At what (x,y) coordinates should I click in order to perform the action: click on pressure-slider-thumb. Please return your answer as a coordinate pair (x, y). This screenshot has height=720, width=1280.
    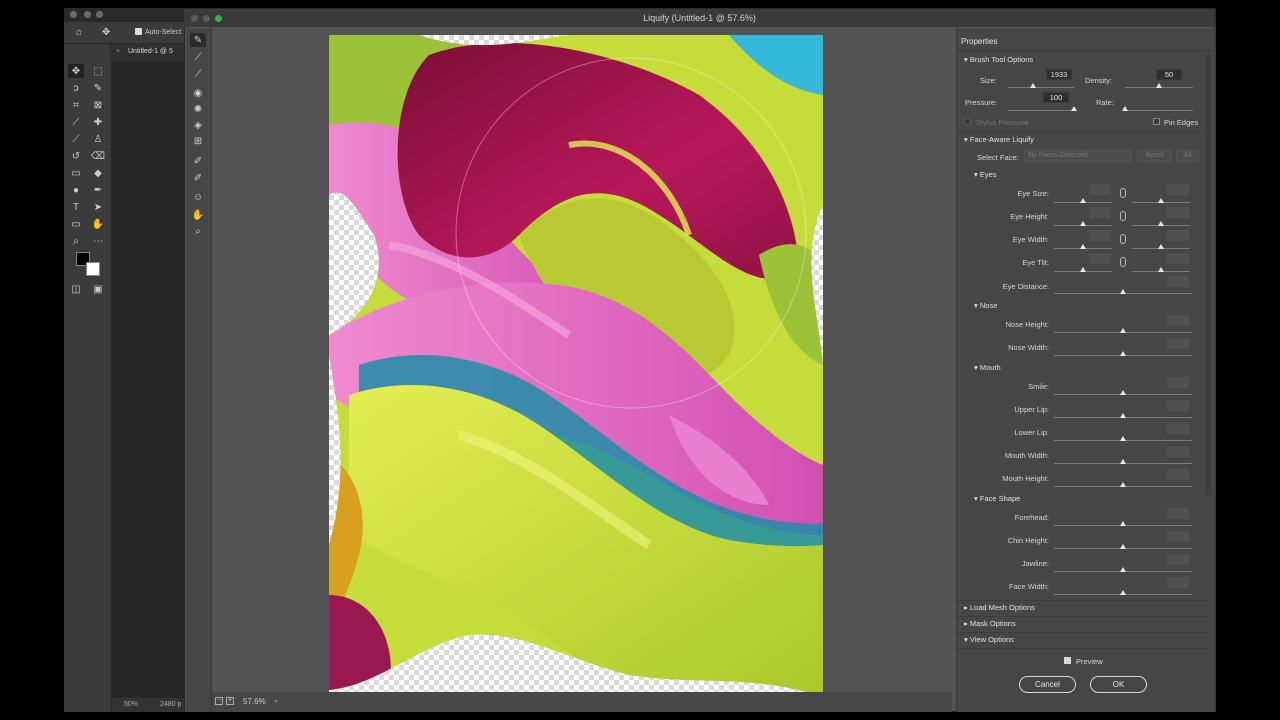
    Looking at the image, I should click on (1074, 108).